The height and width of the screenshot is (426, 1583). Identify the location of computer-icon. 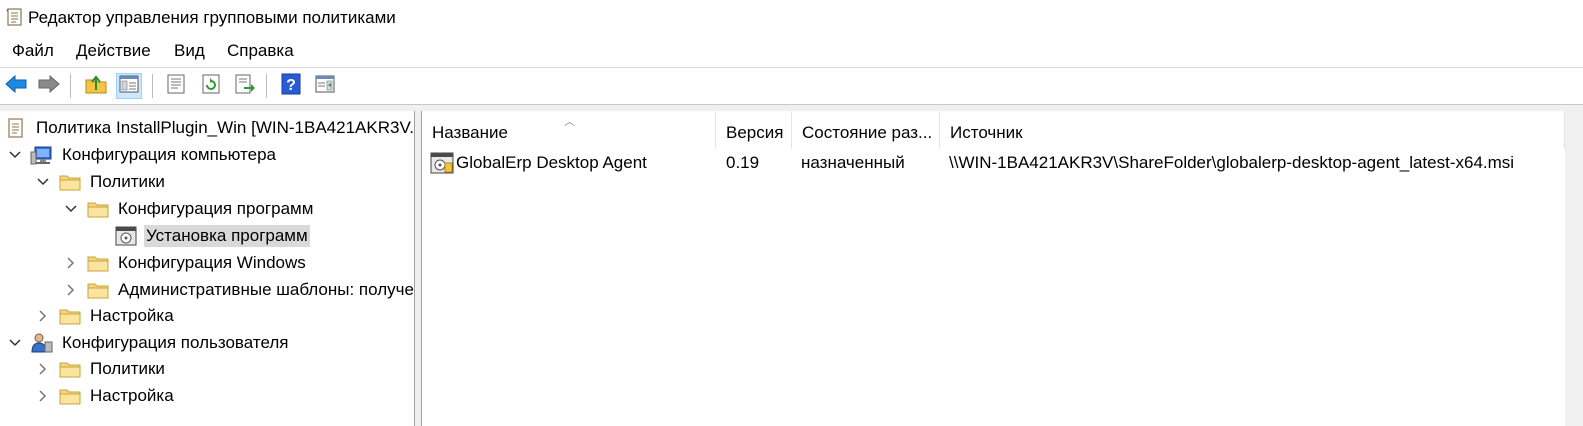
(42, 155).